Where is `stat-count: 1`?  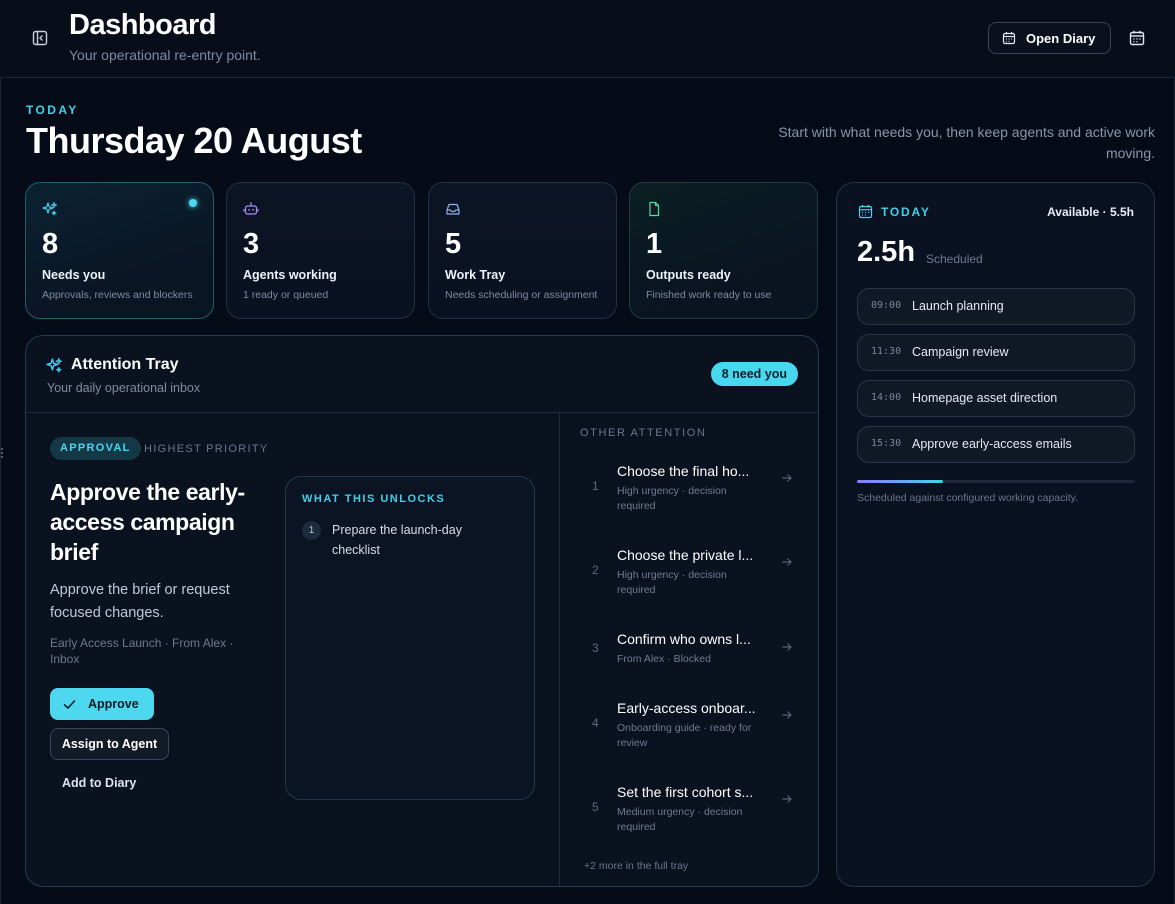 stat-count: 1 is located at coordinates (654, 244).